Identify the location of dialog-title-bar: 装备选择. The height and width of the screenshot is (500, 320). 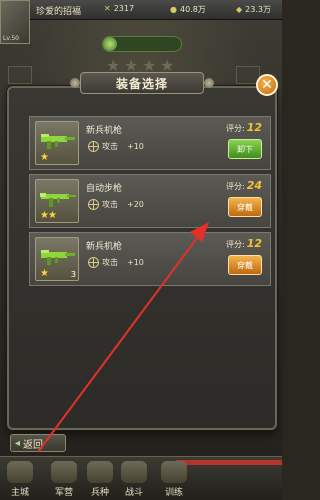
(142, 83).